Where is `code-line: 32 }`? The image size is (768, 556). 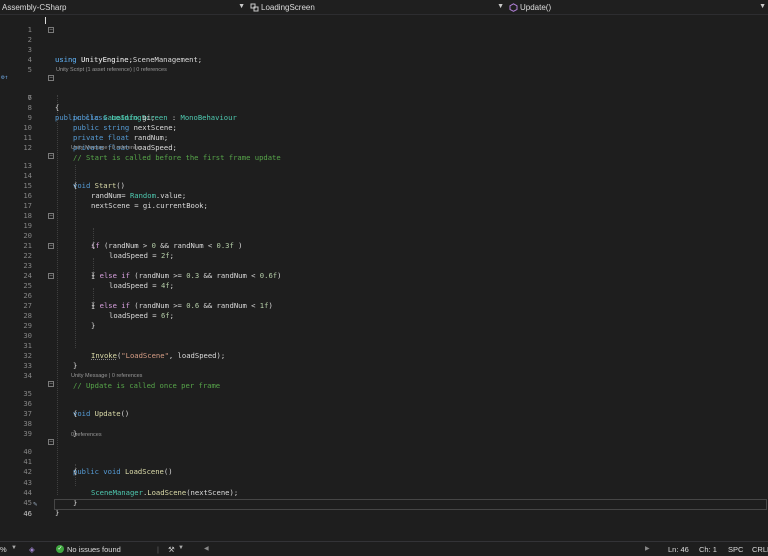 code-line: 32 } is located at coordinates (384, 355).